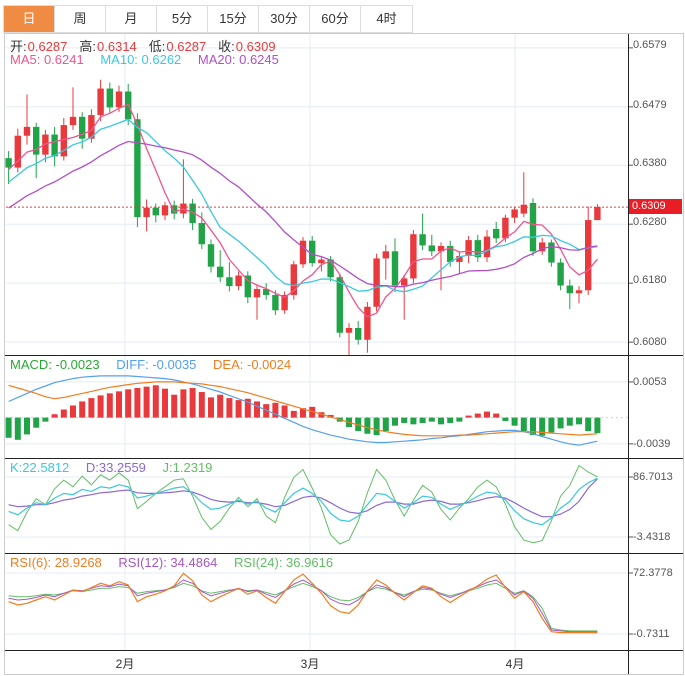 This screenshot has width=685, height=676. Describe the element at coordinates (233, 19) in the screenshot. I see `tab-15min: 15分` at that location.